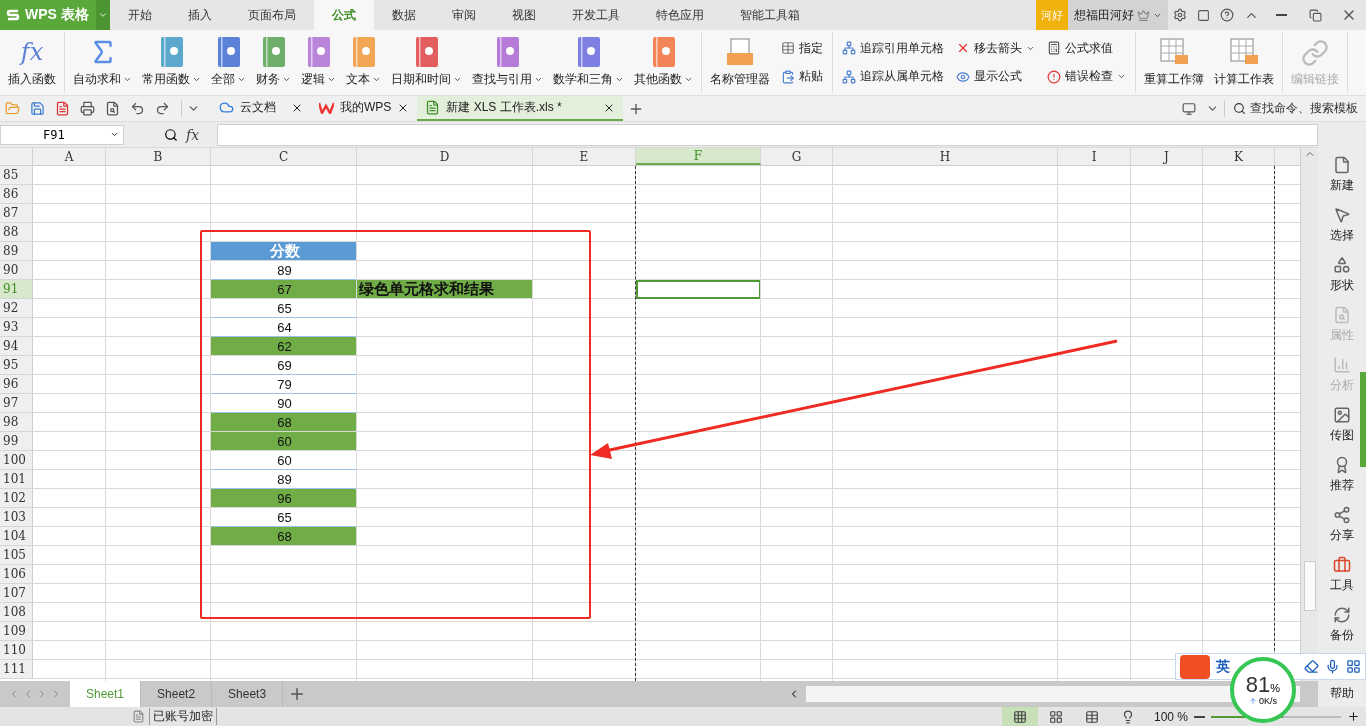 Image resolution: width=1366 pixels, height=726 pixels. Describe the element at coordinates (16, 441) in the screenshot. I see `row-header: 99` at that location.